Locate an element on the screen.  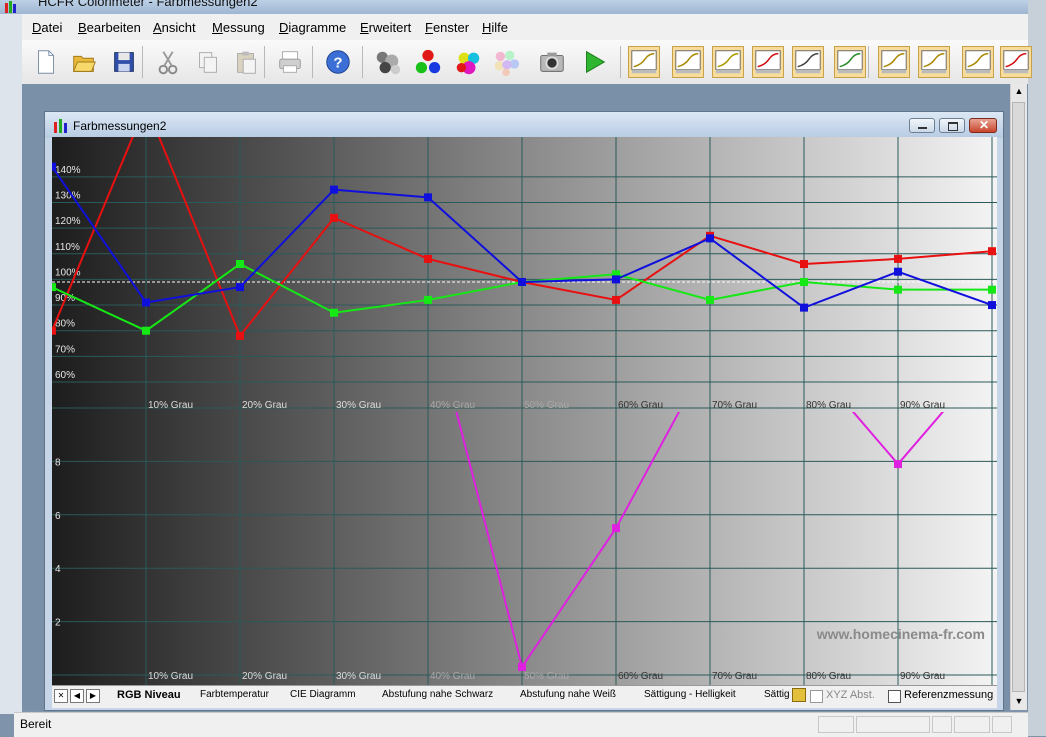
chart-delta-button is located at coordinates (808, 62).